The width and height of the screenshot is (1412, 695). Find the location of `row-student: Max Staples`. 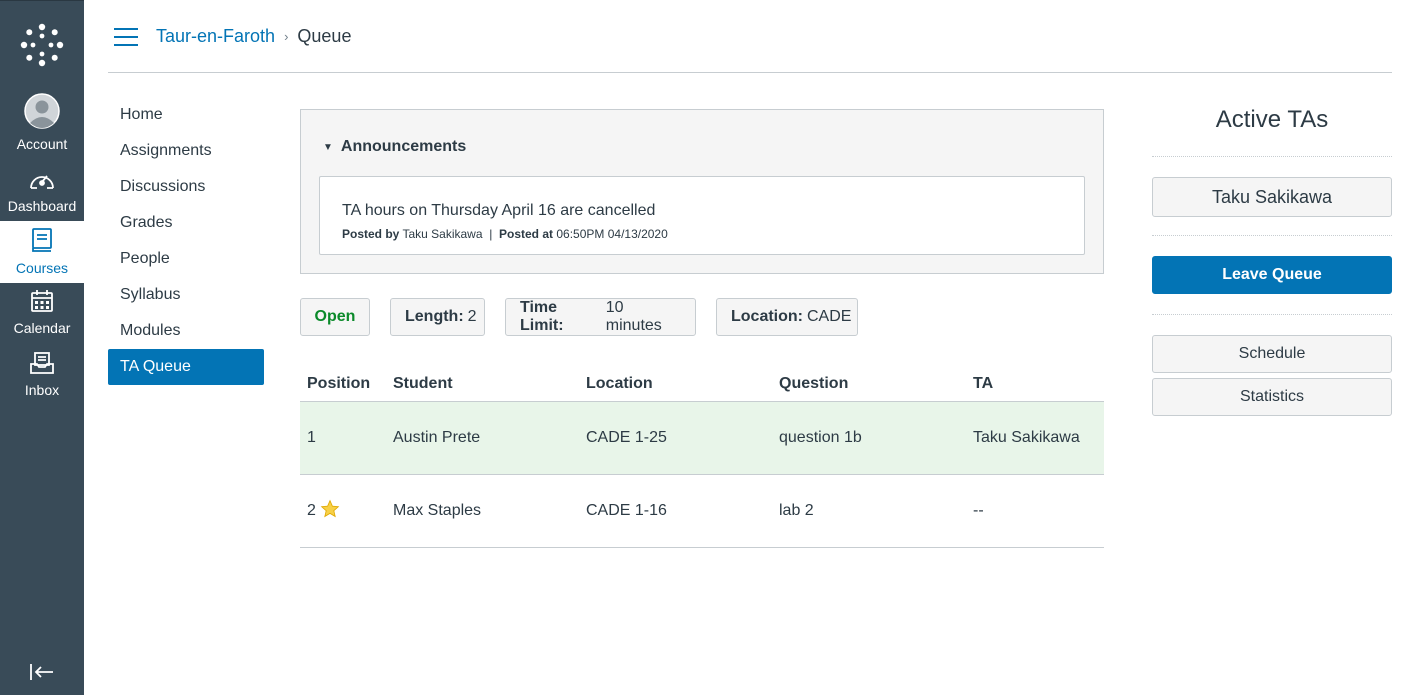

row-student: Max Staples is located at coordinates (437, 510).